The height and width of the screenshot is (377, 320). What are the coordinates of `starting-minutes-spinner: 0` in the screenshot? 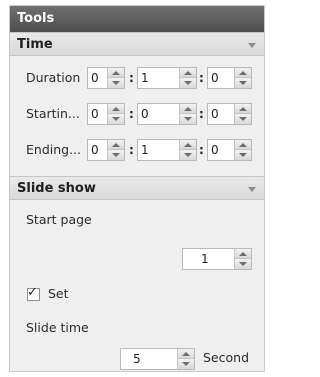 It's located at (167, 114).